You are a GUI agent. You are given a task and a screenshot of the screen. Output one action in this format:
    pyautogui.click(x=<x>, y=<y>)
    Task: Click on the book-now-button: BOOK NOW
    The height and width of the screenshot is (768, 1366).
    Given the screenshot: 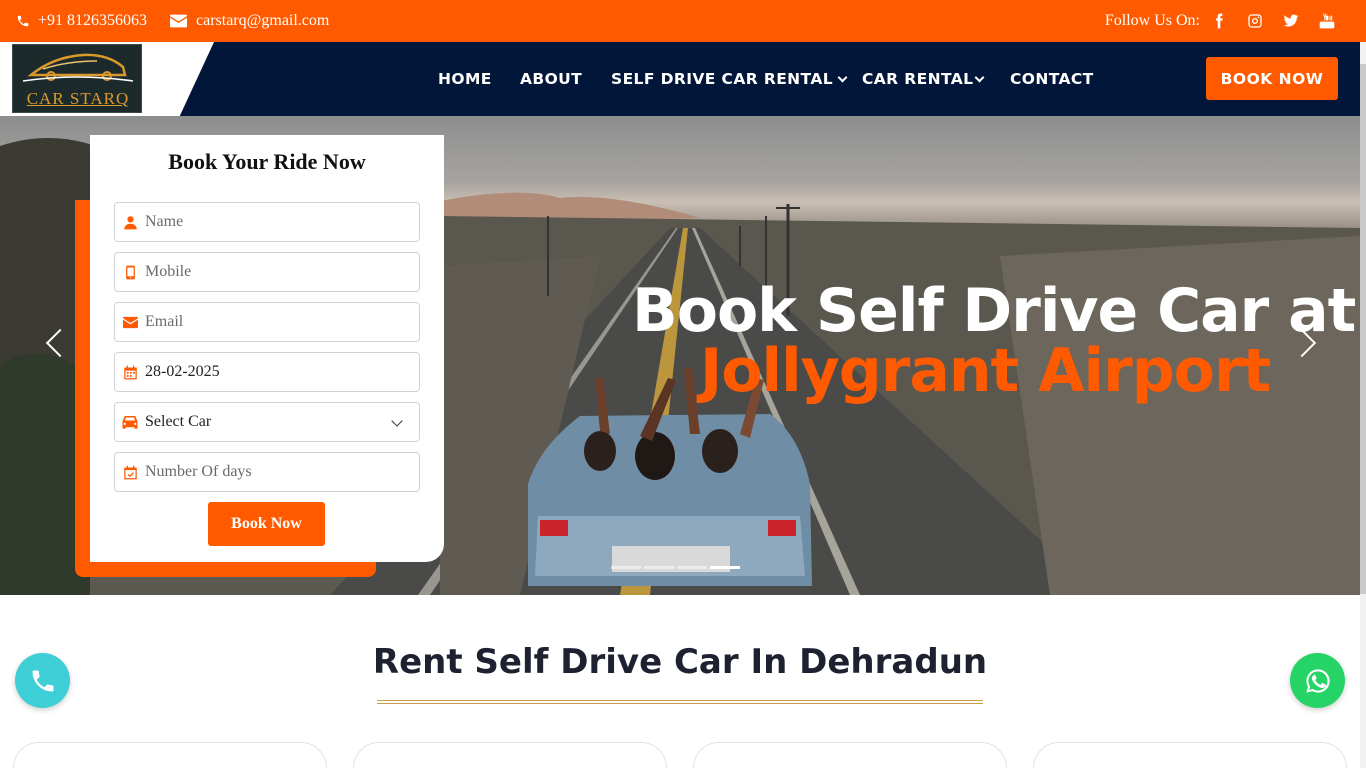 What is the action you would take?
    pyautogui.click(x=1272, y=78)
    